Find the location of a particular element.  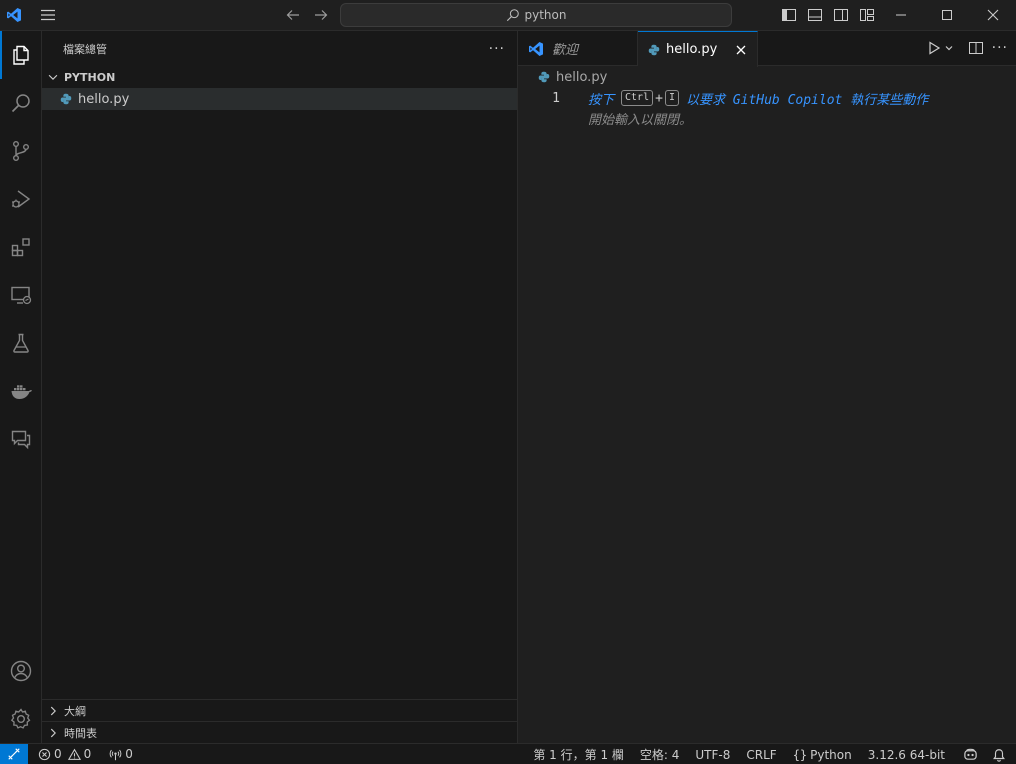

breadcrumb-file: hello.py is located at coordinates (582, 77).